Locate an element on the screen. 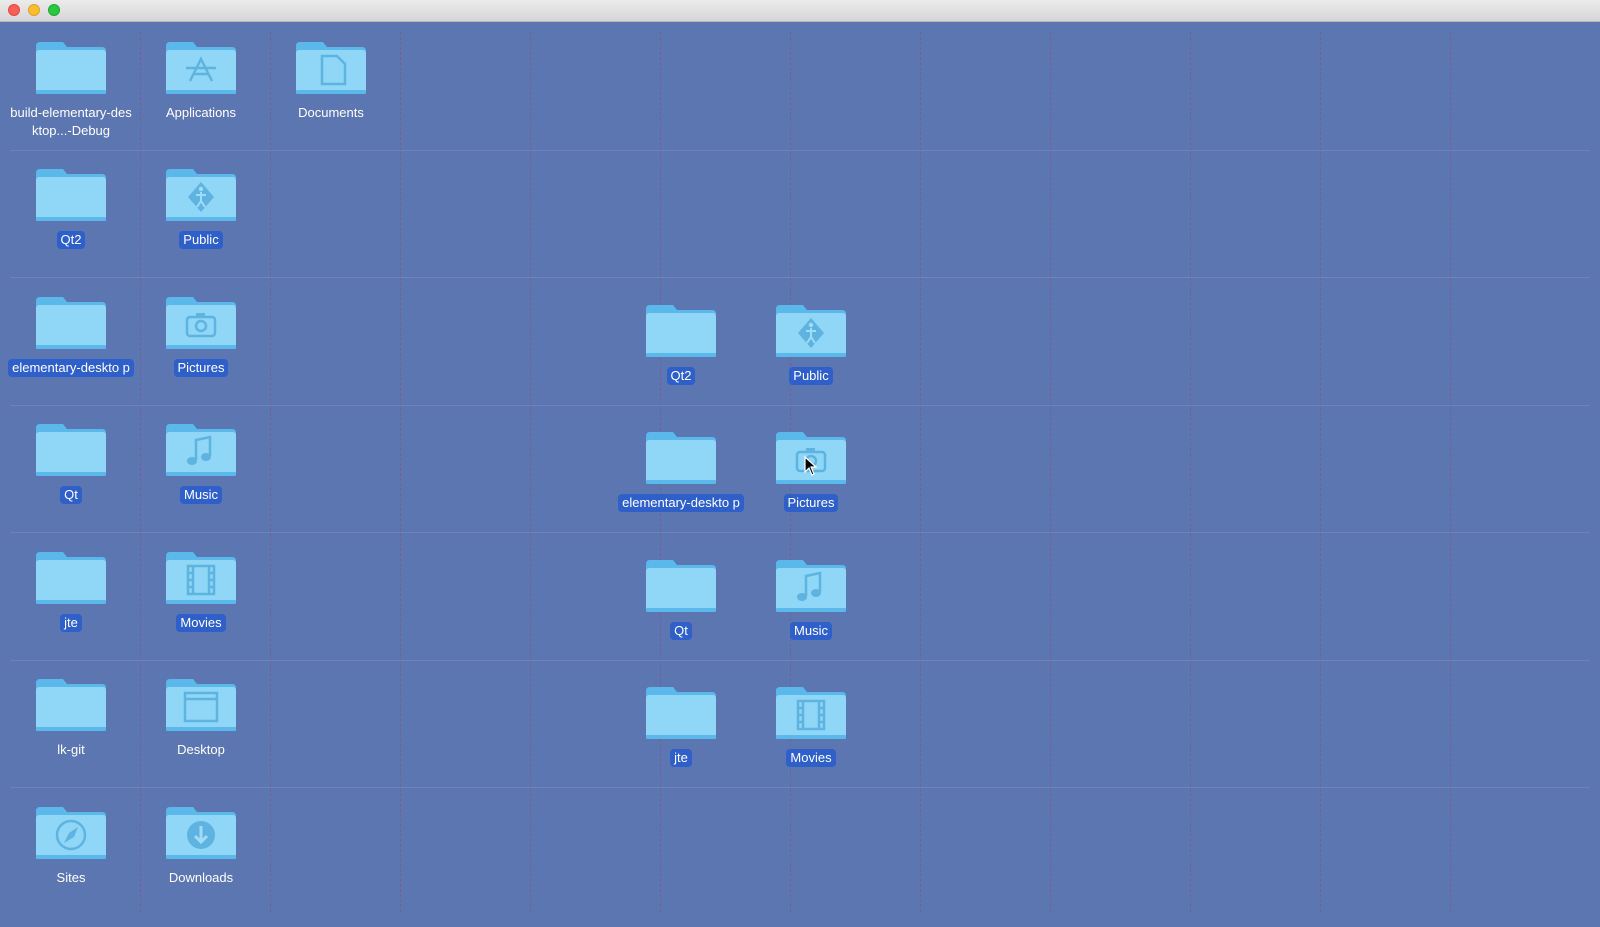 The width and height of the screenshot is (1600, 927). icon-label: build-elementary-desktop...-Debug is located at coordinates (71, 121).